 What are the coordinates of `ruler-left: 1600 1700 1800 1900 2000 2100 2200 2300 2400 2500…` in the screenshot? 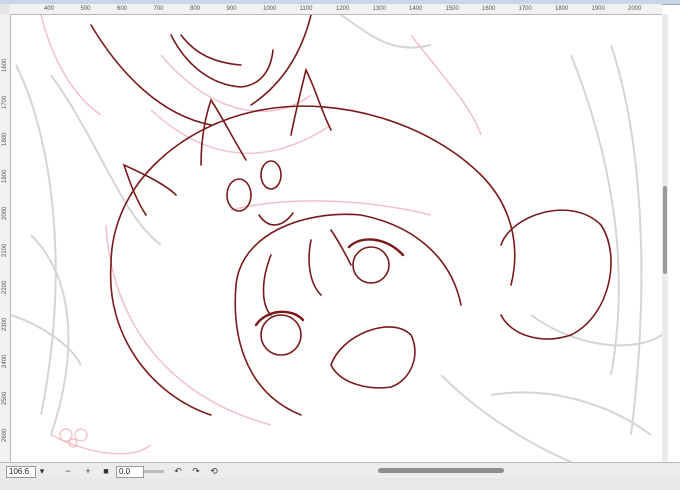 It's located at (5, 238).